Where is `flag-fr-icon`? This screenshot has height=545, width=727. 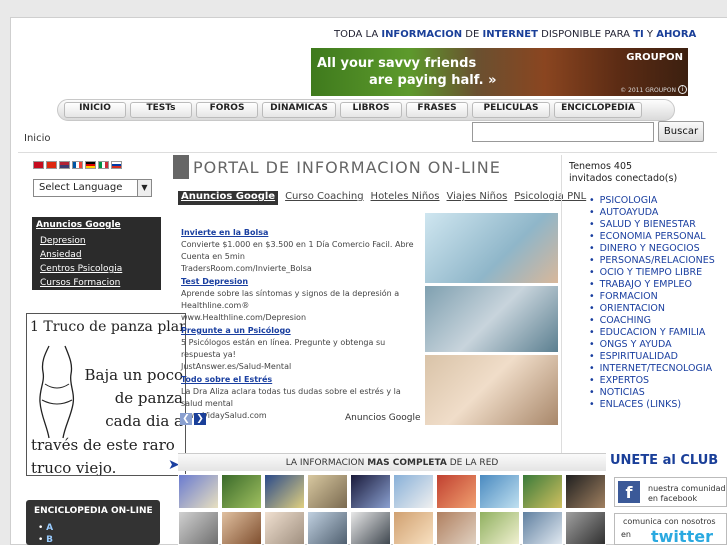
flag-fr-icon is located at coordinates (77, 165).